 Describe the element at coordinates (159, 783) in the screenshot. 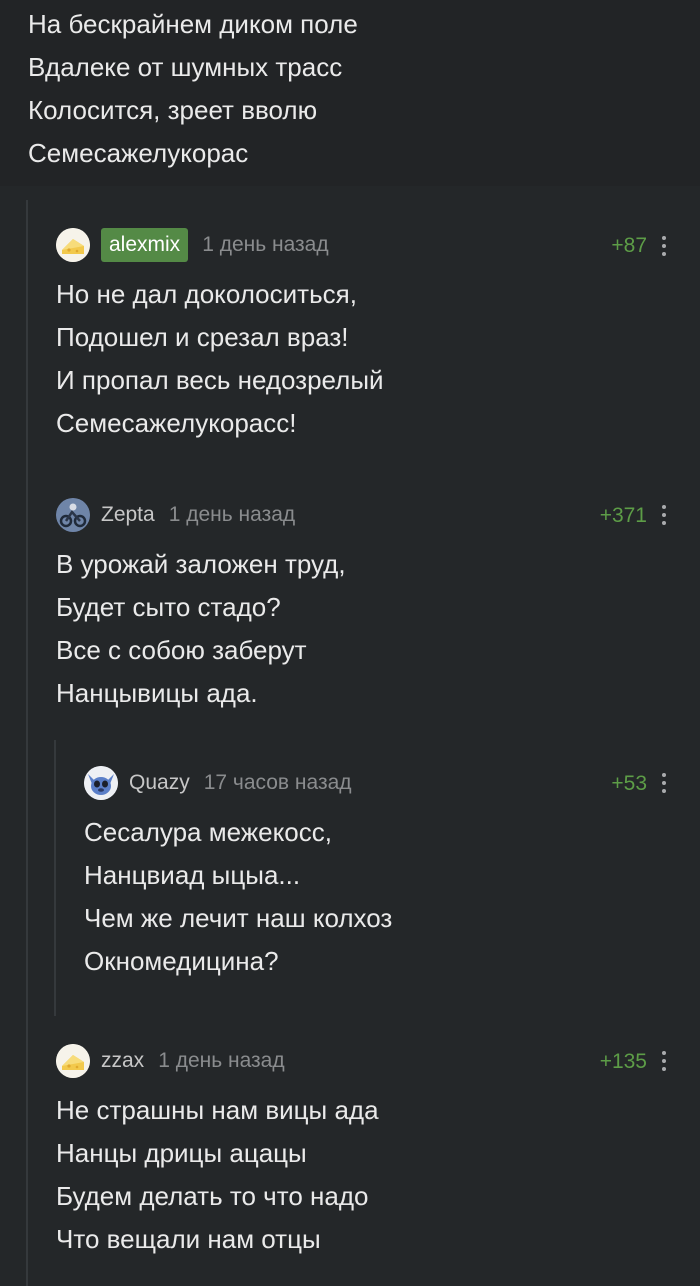

I see `username: Quazy` at that location.